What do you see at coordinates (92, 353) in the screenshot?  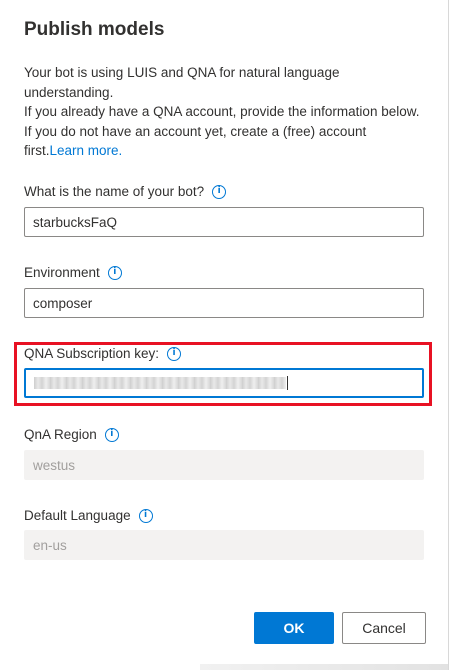 I see `qna-key-label-text: QNA Subscription key:` at bounding box center [92, 353].